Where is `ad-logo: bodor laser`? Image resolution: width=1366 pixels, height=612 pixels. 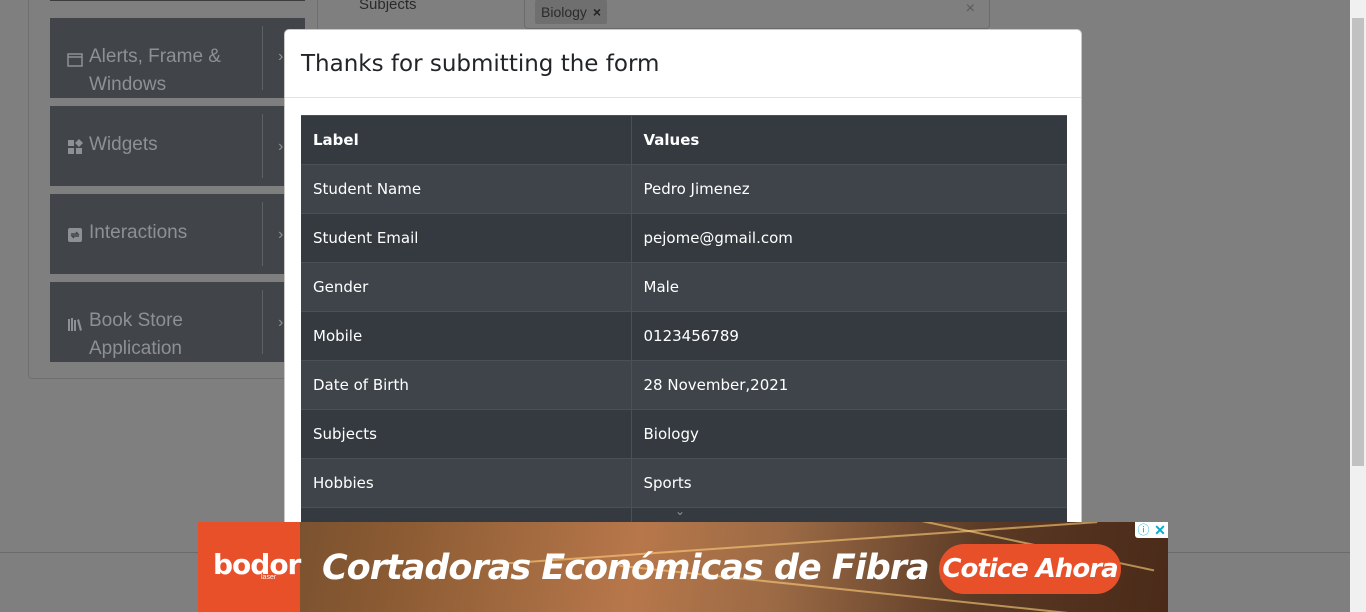 ad-logo: bodor laser is located at coordinates (249, 567).